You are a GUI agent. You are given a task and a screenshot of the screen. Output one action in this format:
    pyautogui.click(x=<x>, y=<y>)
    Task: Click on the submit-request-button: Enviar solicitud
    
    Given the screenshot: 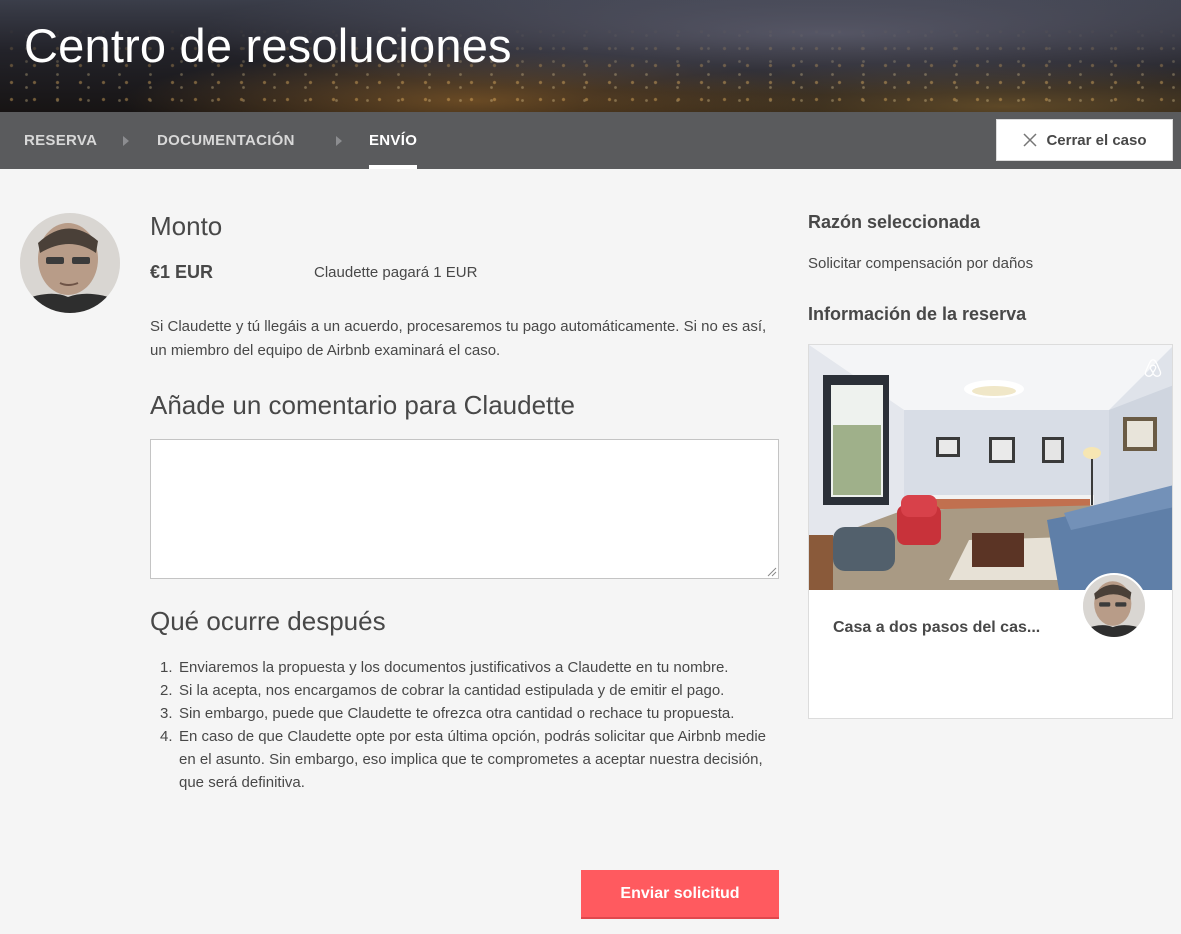 What is the action you would take?
    pyautogui.click(x=680, y=894)
    